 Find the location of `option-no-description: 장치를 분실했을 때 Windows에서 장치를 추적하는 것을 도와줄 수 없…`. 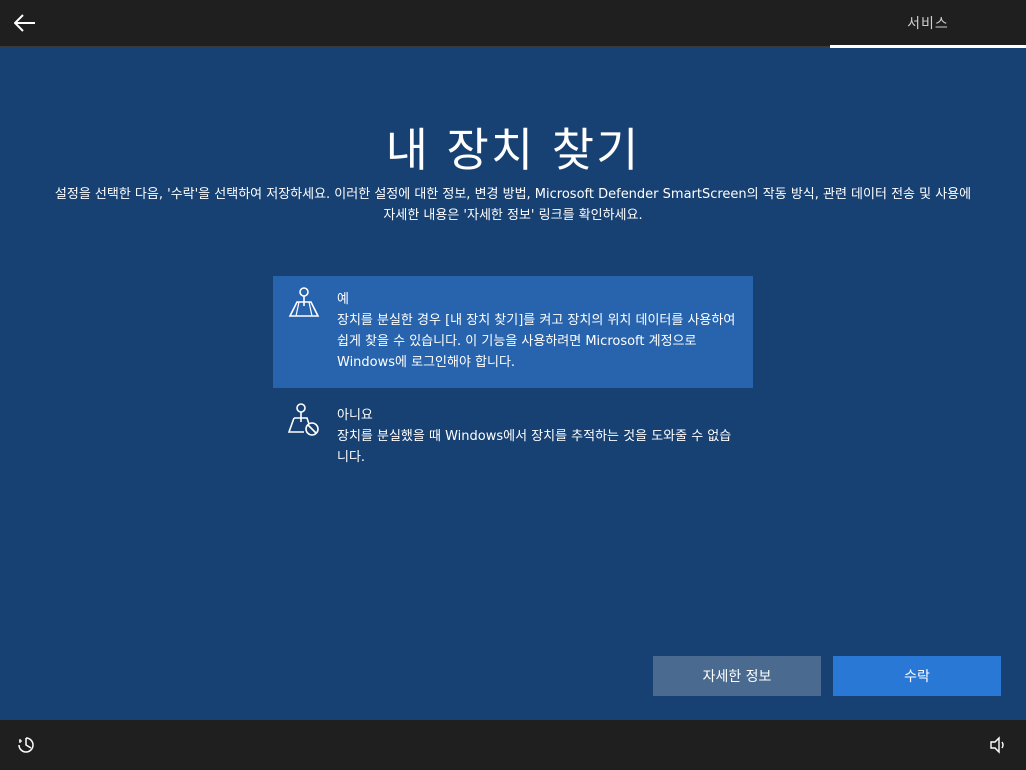

option-no-description: 장치를 분실했을 때 Windows에서 장치를 추적하는 것을 도와줄 수 없… is located at coordinates (534, 447).